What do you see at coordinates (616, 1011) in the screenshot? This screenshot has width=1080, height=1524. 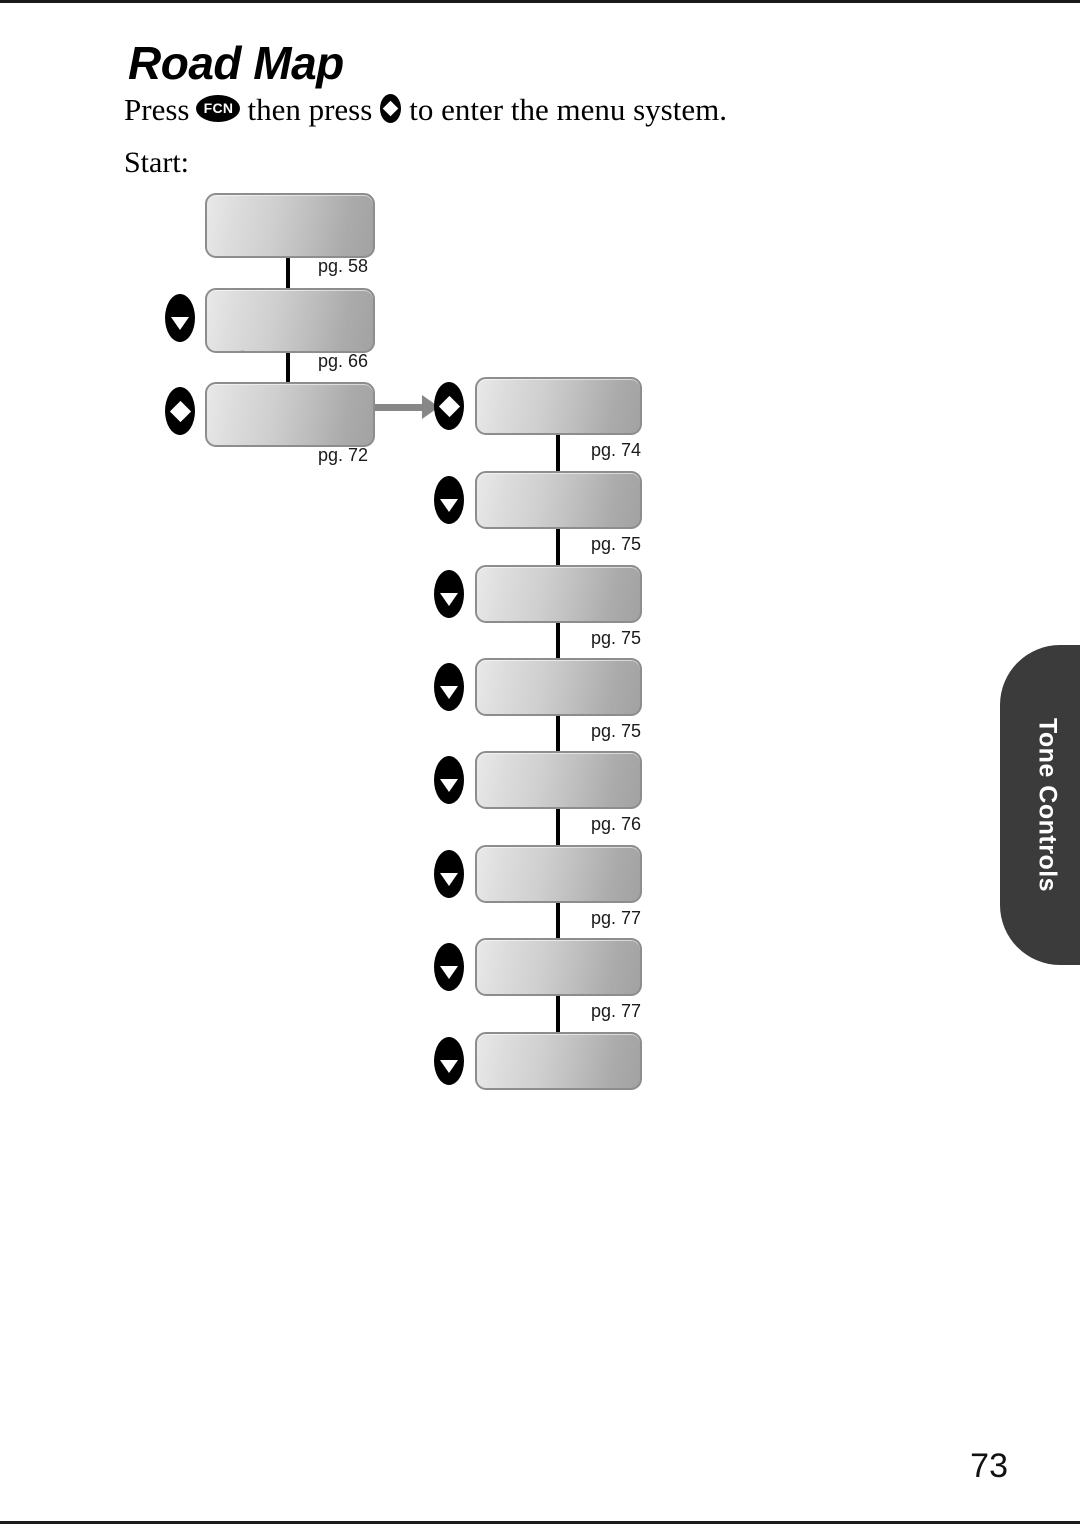 I see `pgref-service-tones: pg. 77` at bounding box center [616, 1011].